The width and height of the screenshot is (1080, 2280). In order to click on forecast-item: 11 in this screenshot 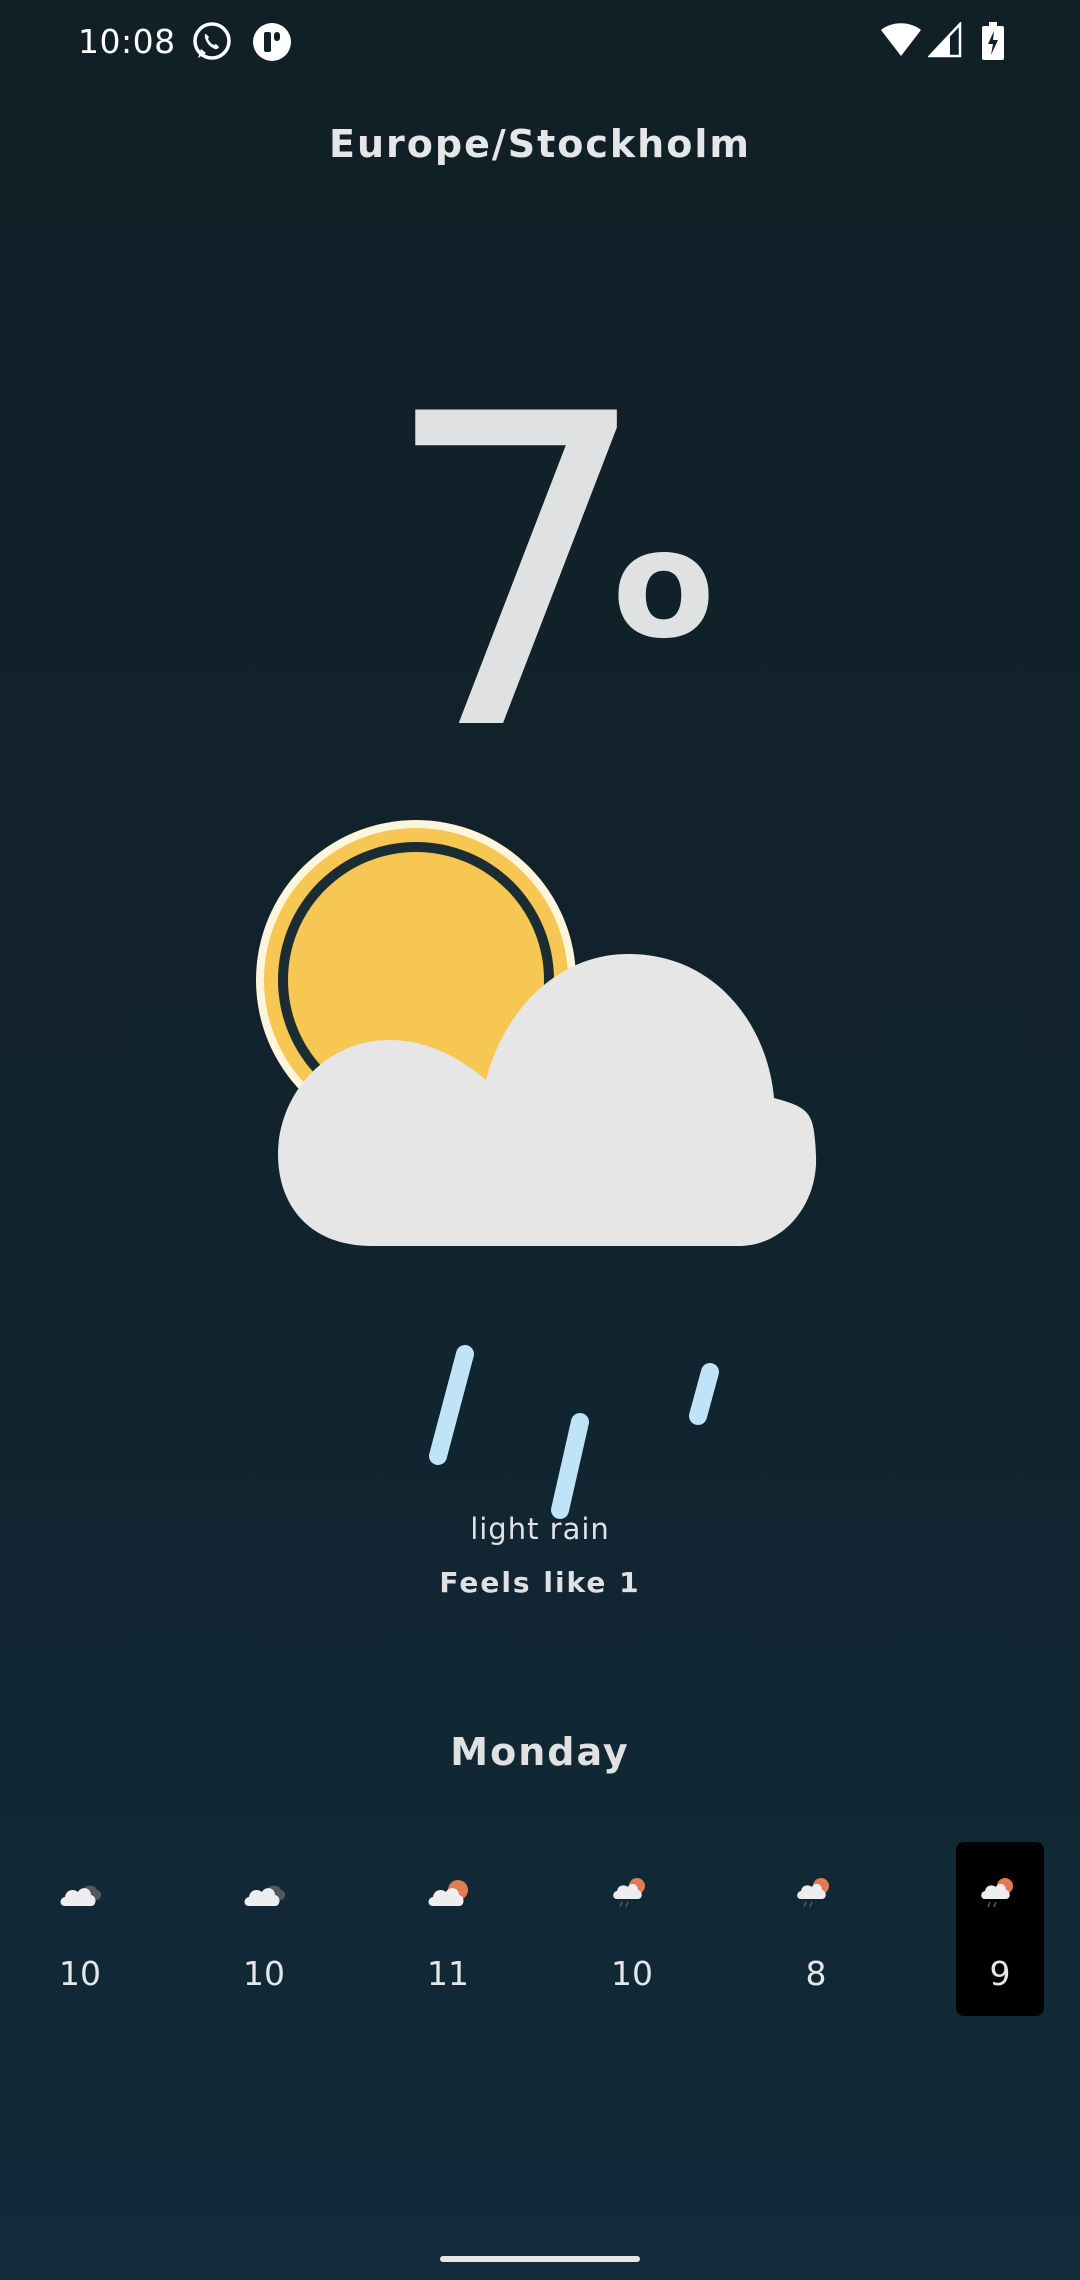, I will do `click(448, 1929)`.